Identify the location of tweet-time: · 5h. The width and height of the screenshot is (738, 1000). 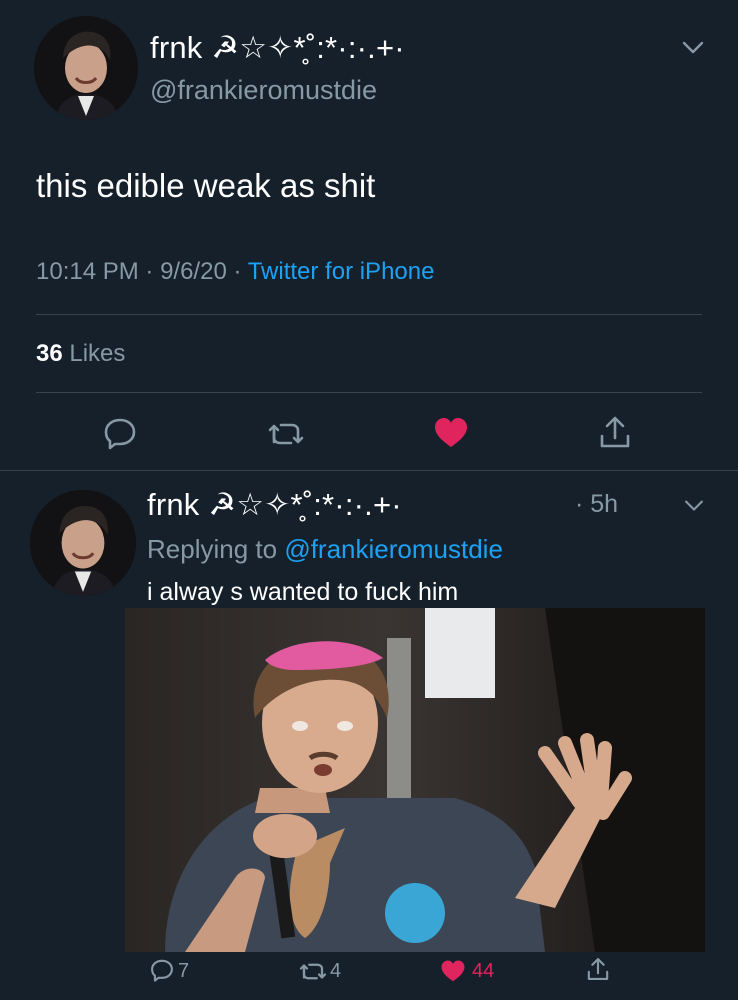
(596, 504).